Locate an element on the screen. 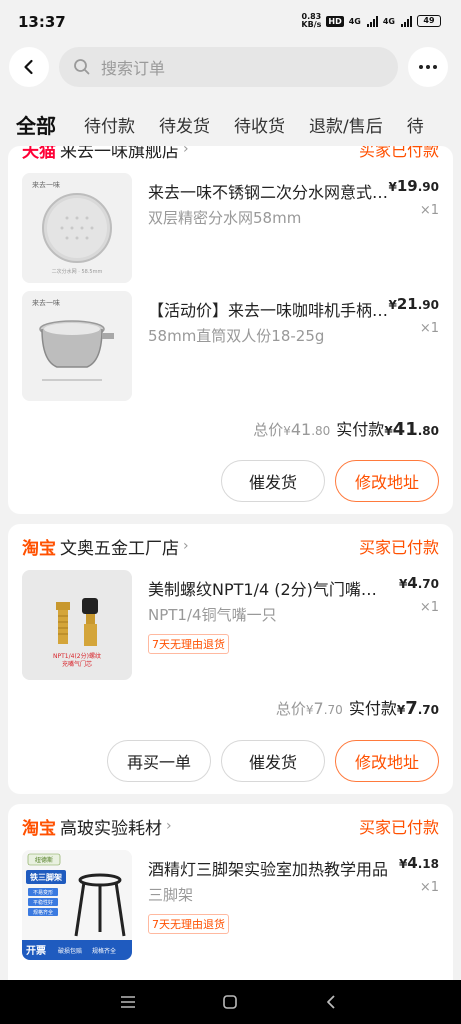 The height and width of the screenshot is (1024, 461). paid-value: ¥41.80 is located at coordinates (411, 429).